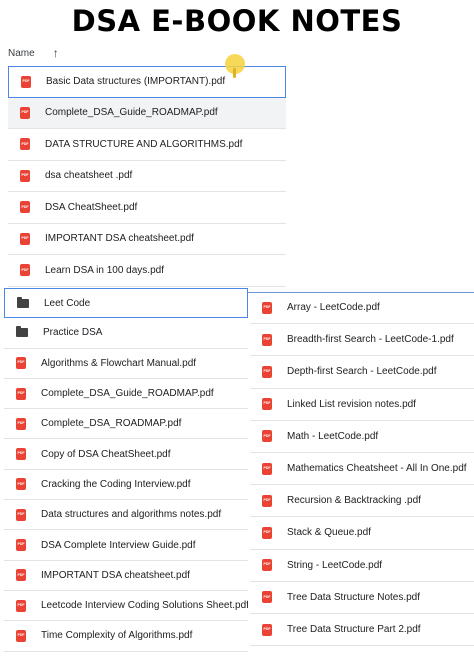  I want to click on item-label: Mathematics Cheatsheet - All In One.pdf, so click(377, 469).